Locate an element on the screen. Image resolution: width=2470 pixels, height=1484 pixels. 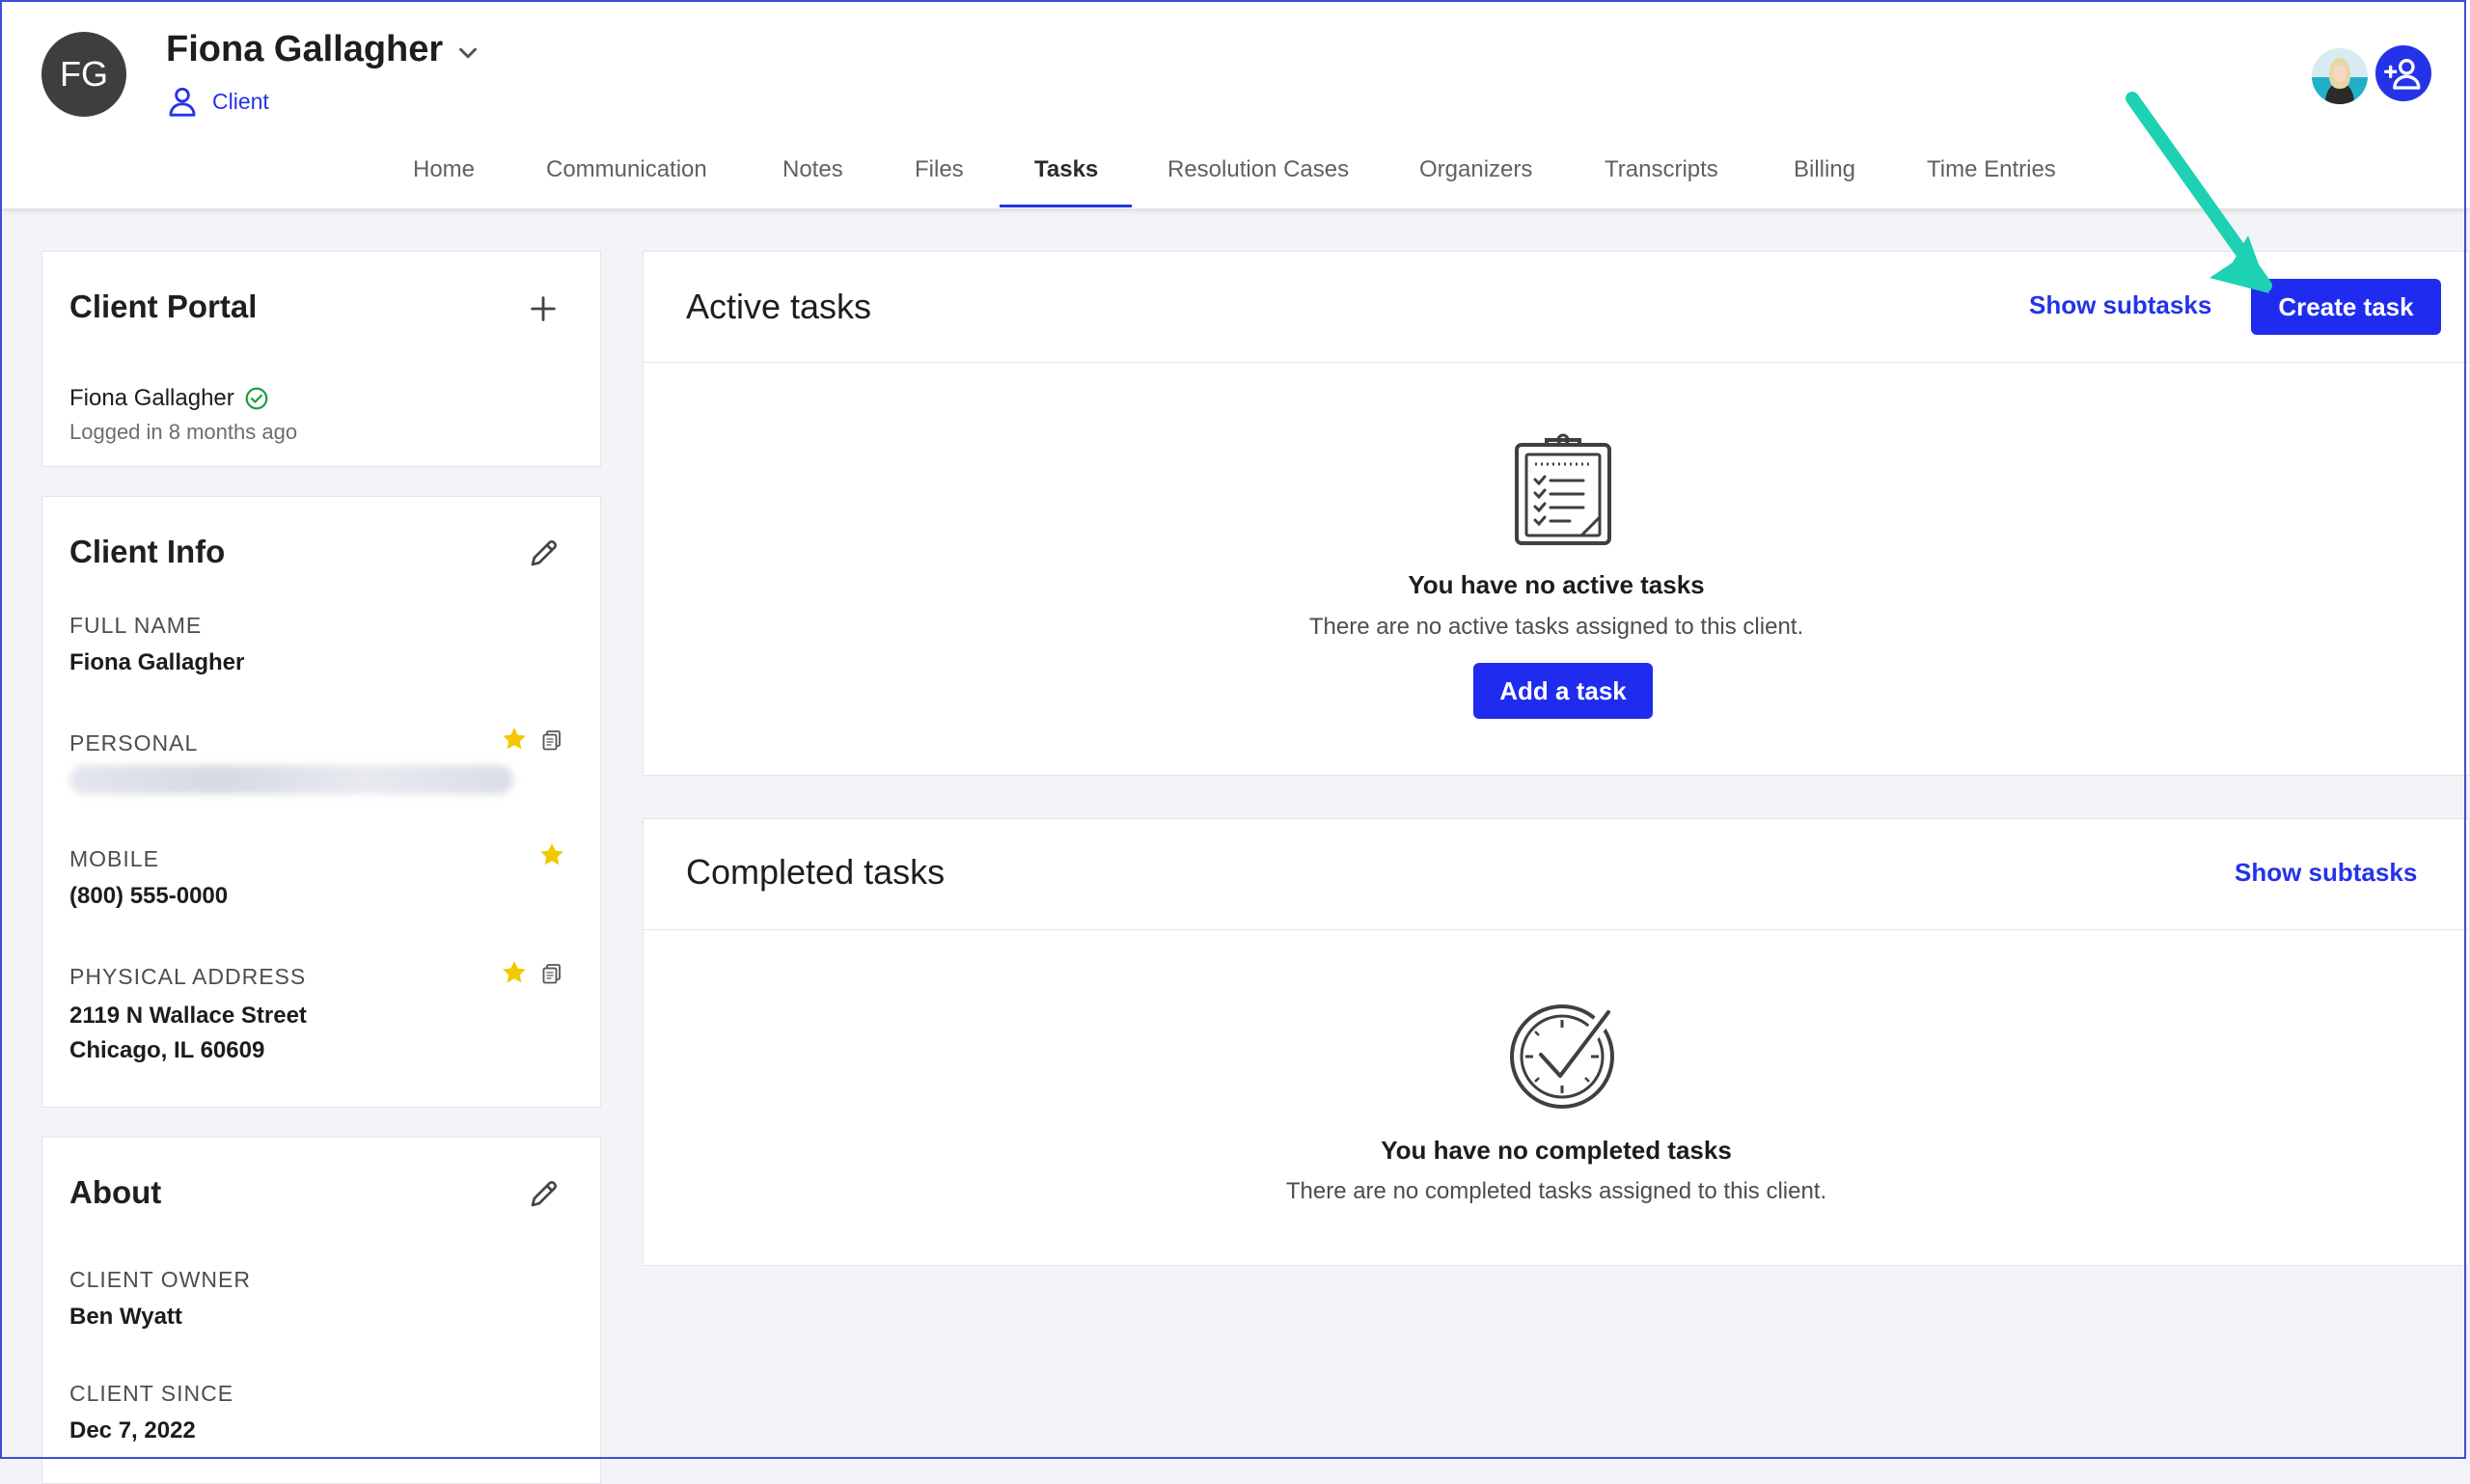
full-name-value: Fiona Gallagher is located at coordinates (157, 662).